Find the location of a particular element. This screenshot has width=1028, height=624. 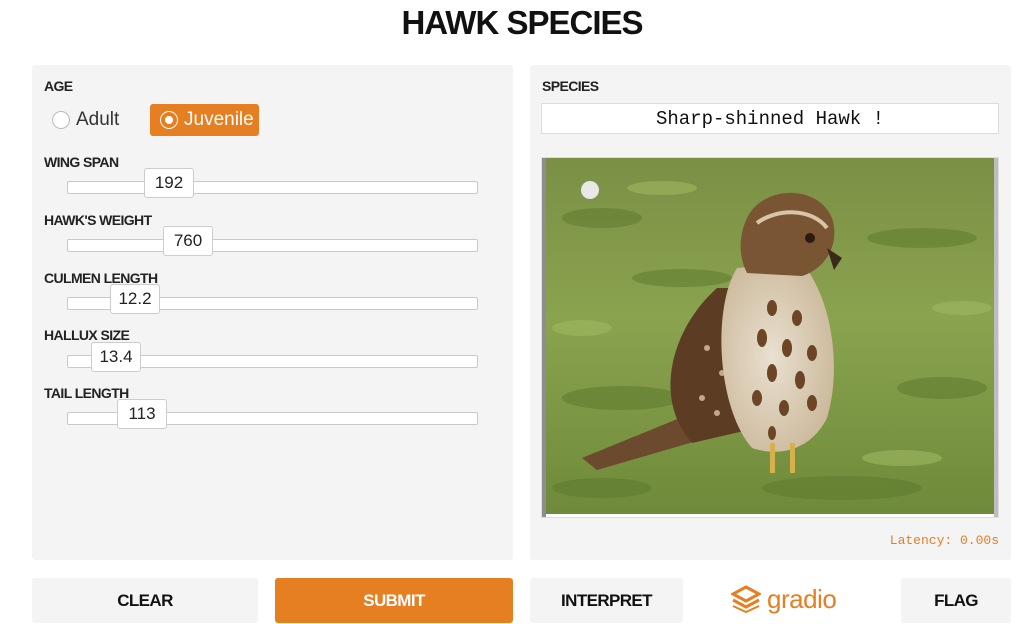

radio-juvenile-label: Juvenile is located at coordinates (219, 119).